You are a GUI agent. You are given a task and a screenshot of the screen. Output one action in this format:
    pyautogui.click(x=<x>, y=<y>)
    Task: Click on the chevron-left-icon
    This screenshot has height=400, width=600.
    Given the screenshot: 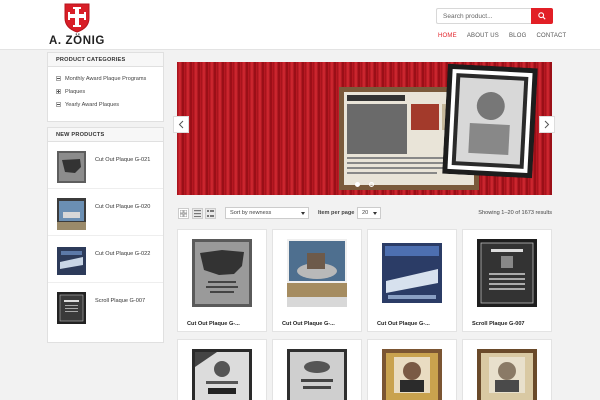 What is the action you would take?
    pyautogui.click(x=181, y=124)
    